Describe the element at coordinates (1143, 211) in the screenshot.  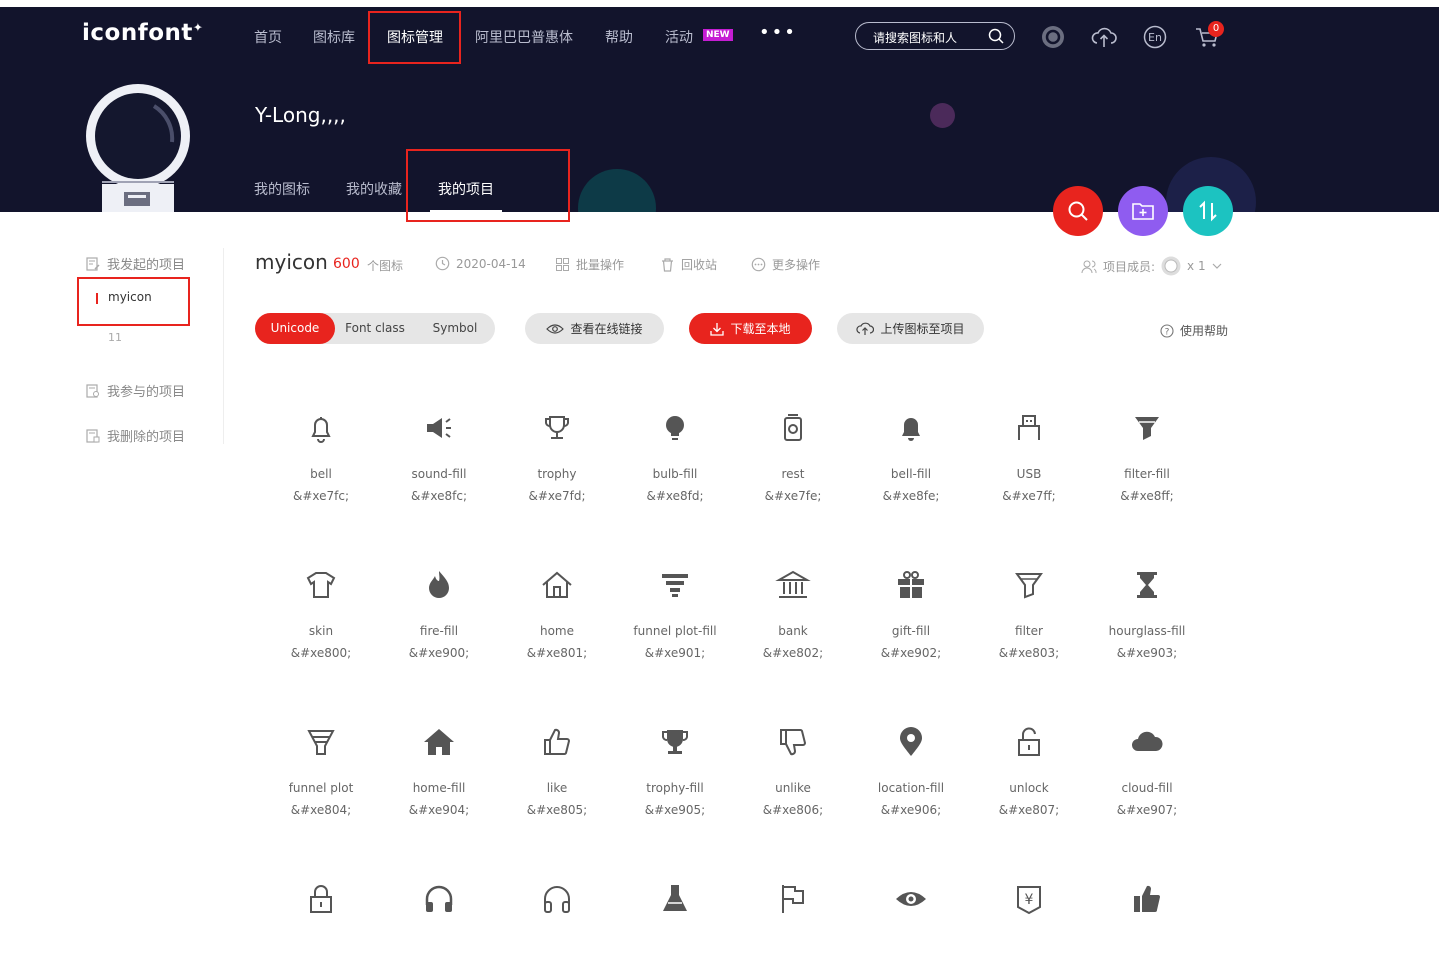
I see `fab-add-folder-button` at that location.